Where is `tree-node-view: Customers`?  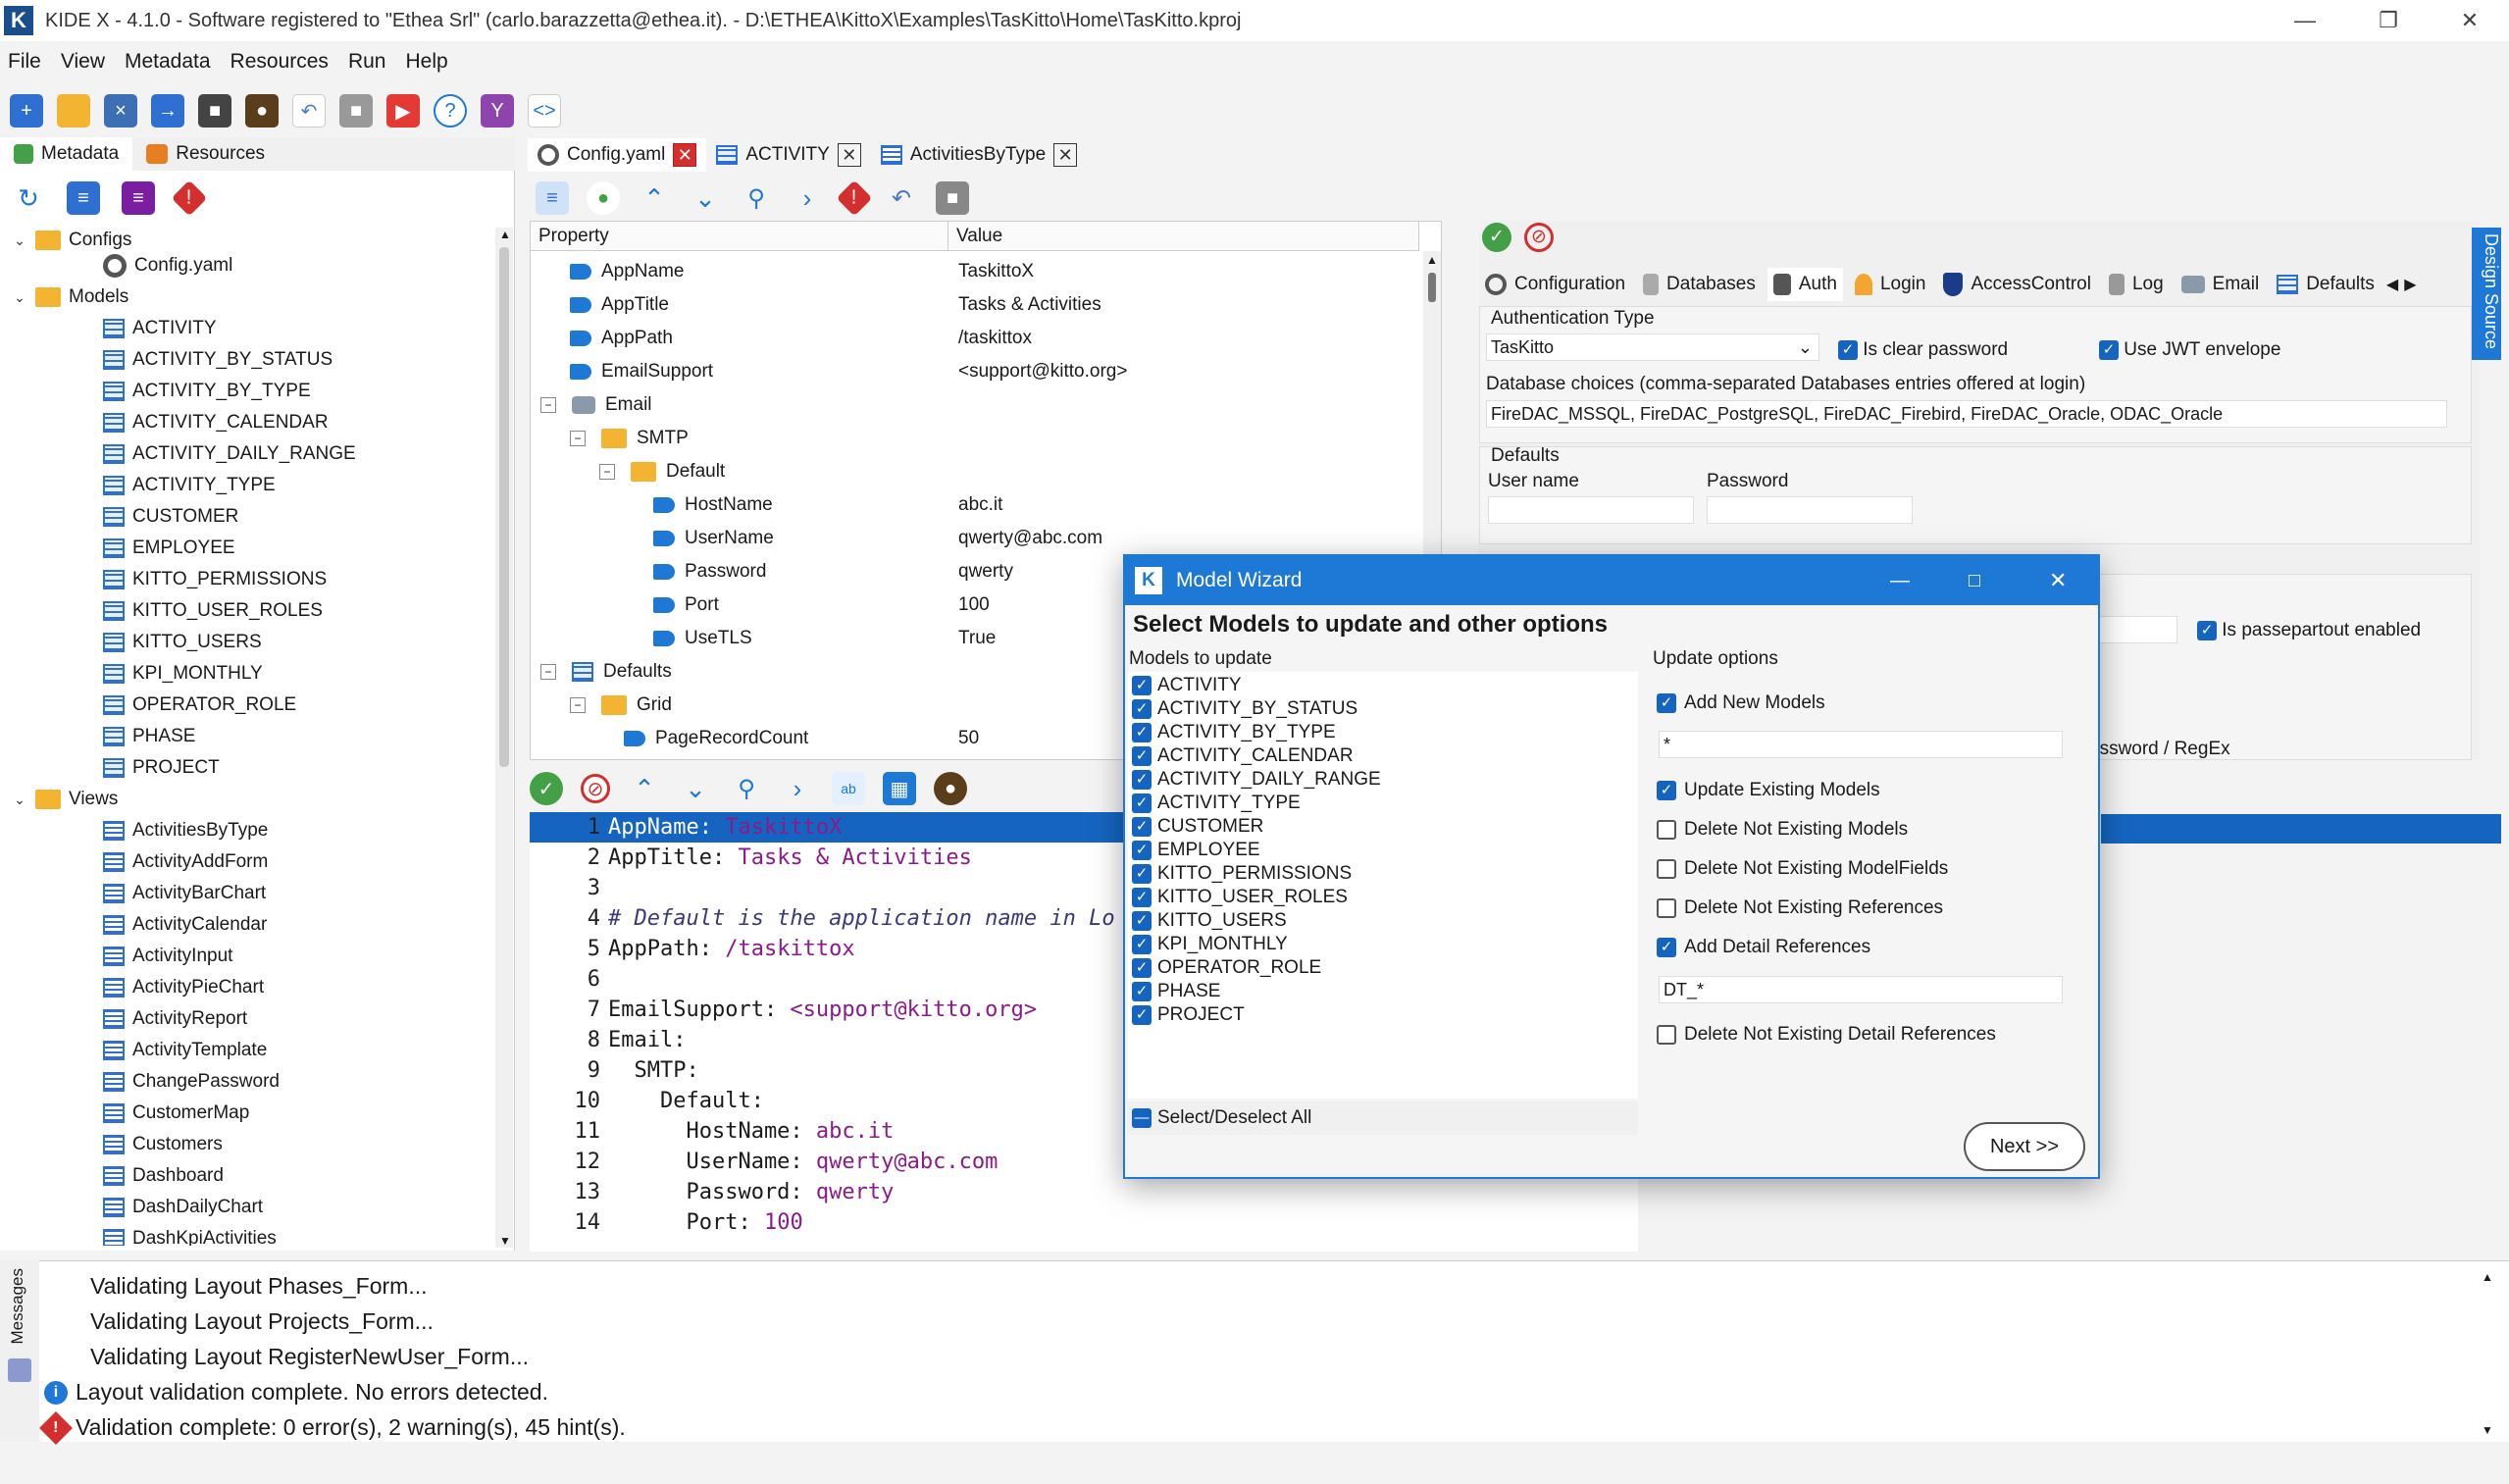 tree-node-view: Customers is located at coordinates (163, 1144).